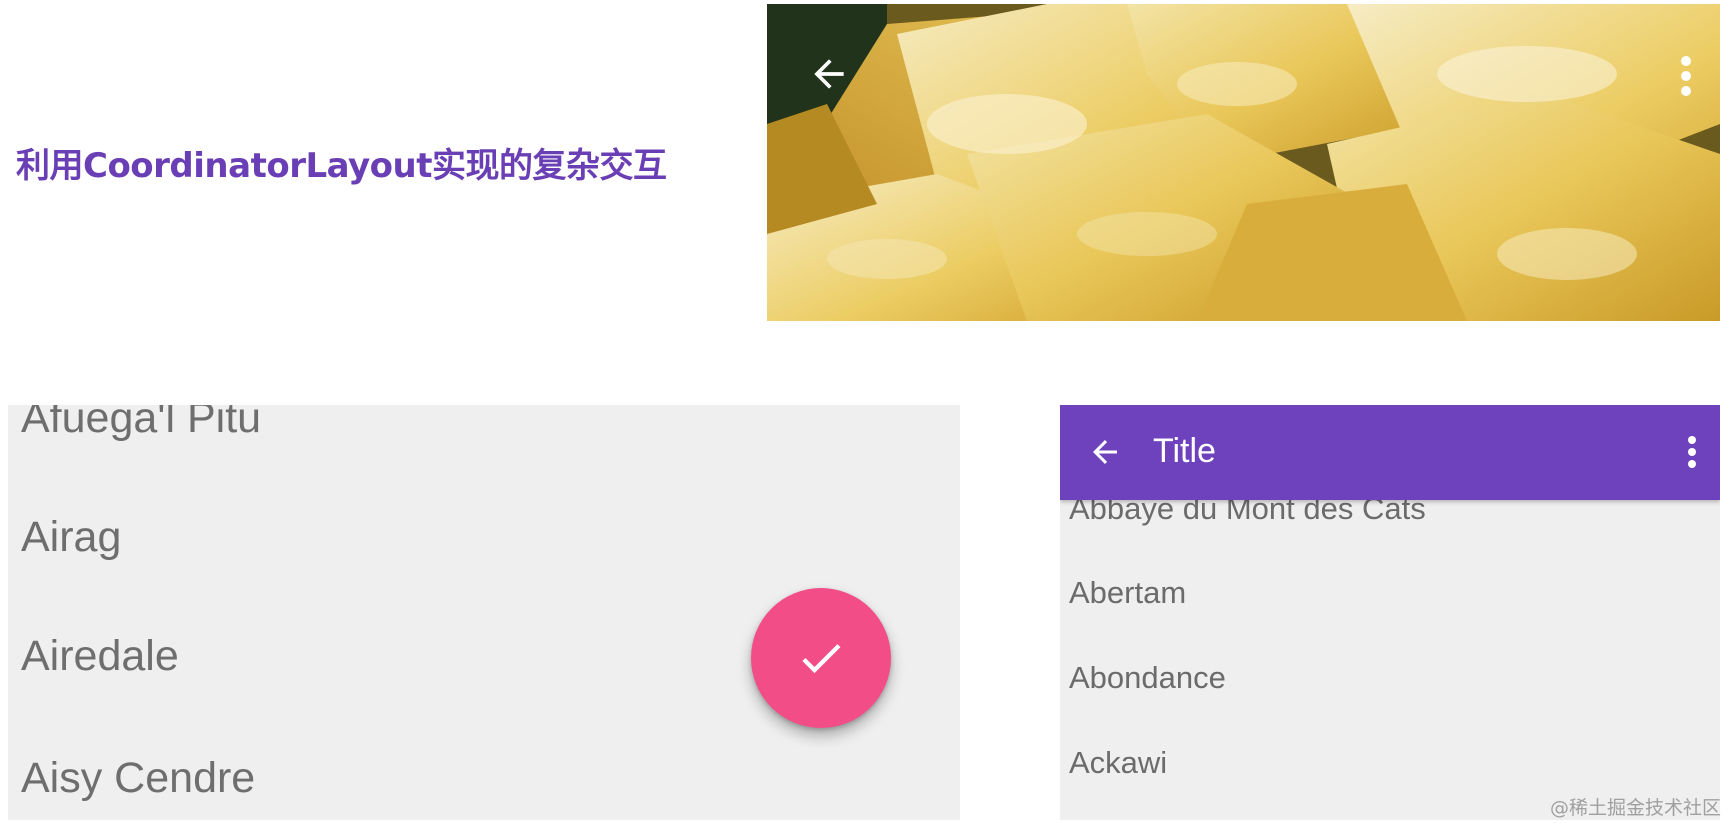 The image size is (1727, 826). I want to click on list-item: Aisy Cendre, so click(138, 778).